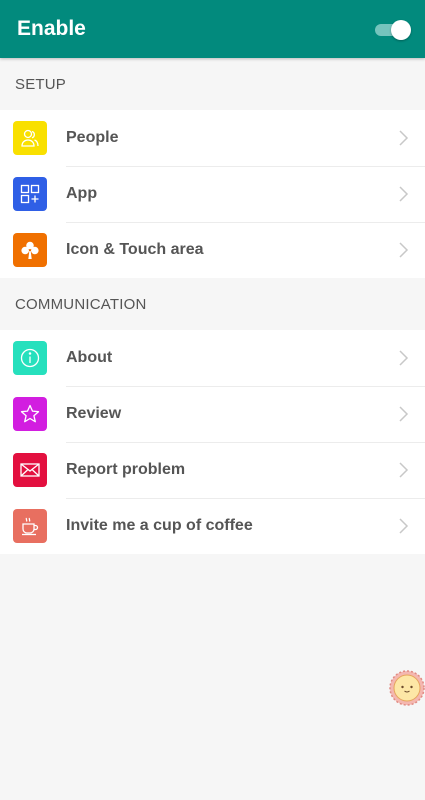 This screenshot has height=800, width=425. Describe the element at coordinates (30, 526) in the screenshot. I see `coffee-icon` at that location.